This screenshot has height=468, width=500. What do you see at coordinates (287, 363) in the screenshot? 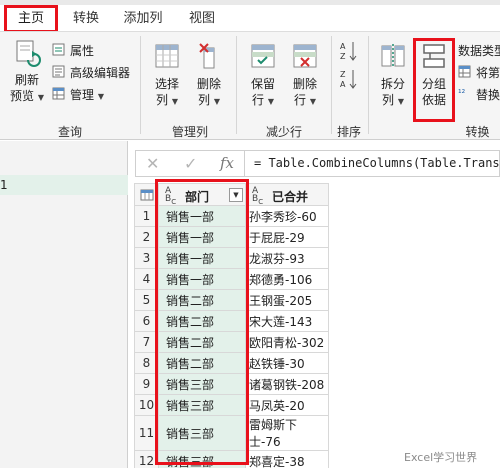
I see `merged-cell: 赵铁锤-30` at bounding box center [287, 363].